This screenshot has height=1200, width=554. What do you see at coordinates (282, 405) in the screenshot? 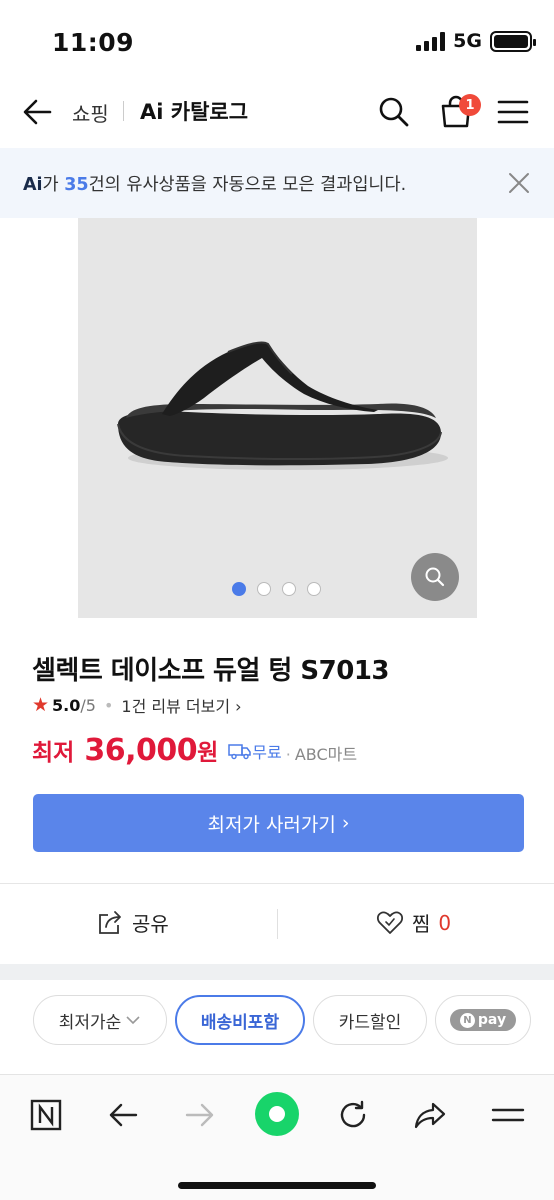
I see `flip-flop-image` at bounding box center [282, 405].